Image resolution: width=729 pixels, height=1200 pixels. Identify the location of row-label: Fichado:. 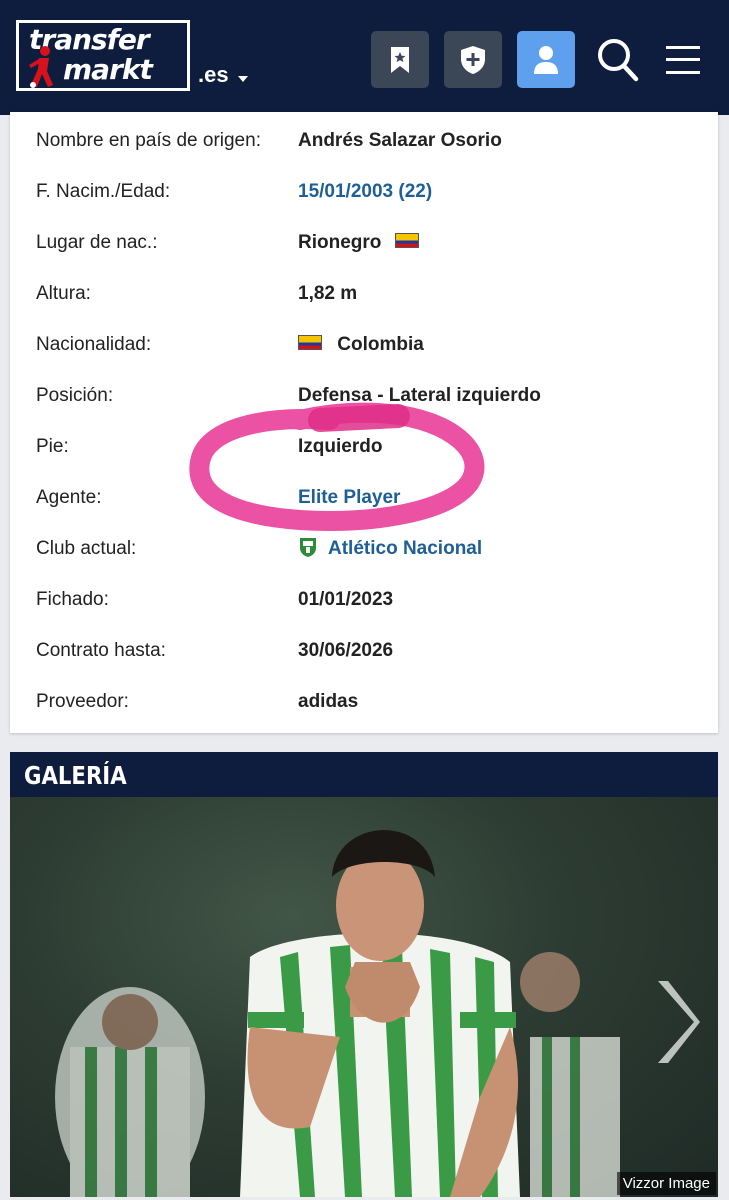
(72, 599).